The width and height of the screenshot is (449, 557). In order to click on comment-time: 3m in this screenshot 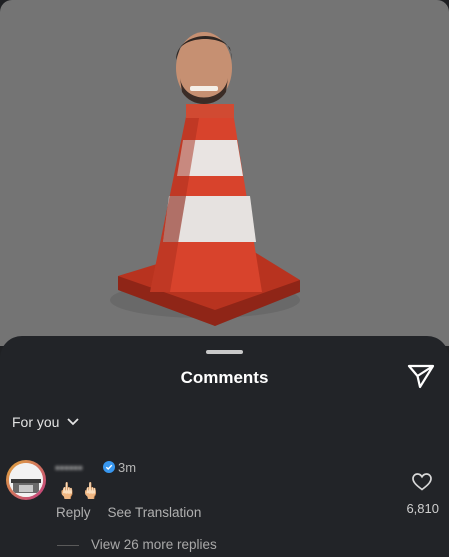, I will do `click(127, 467)`.